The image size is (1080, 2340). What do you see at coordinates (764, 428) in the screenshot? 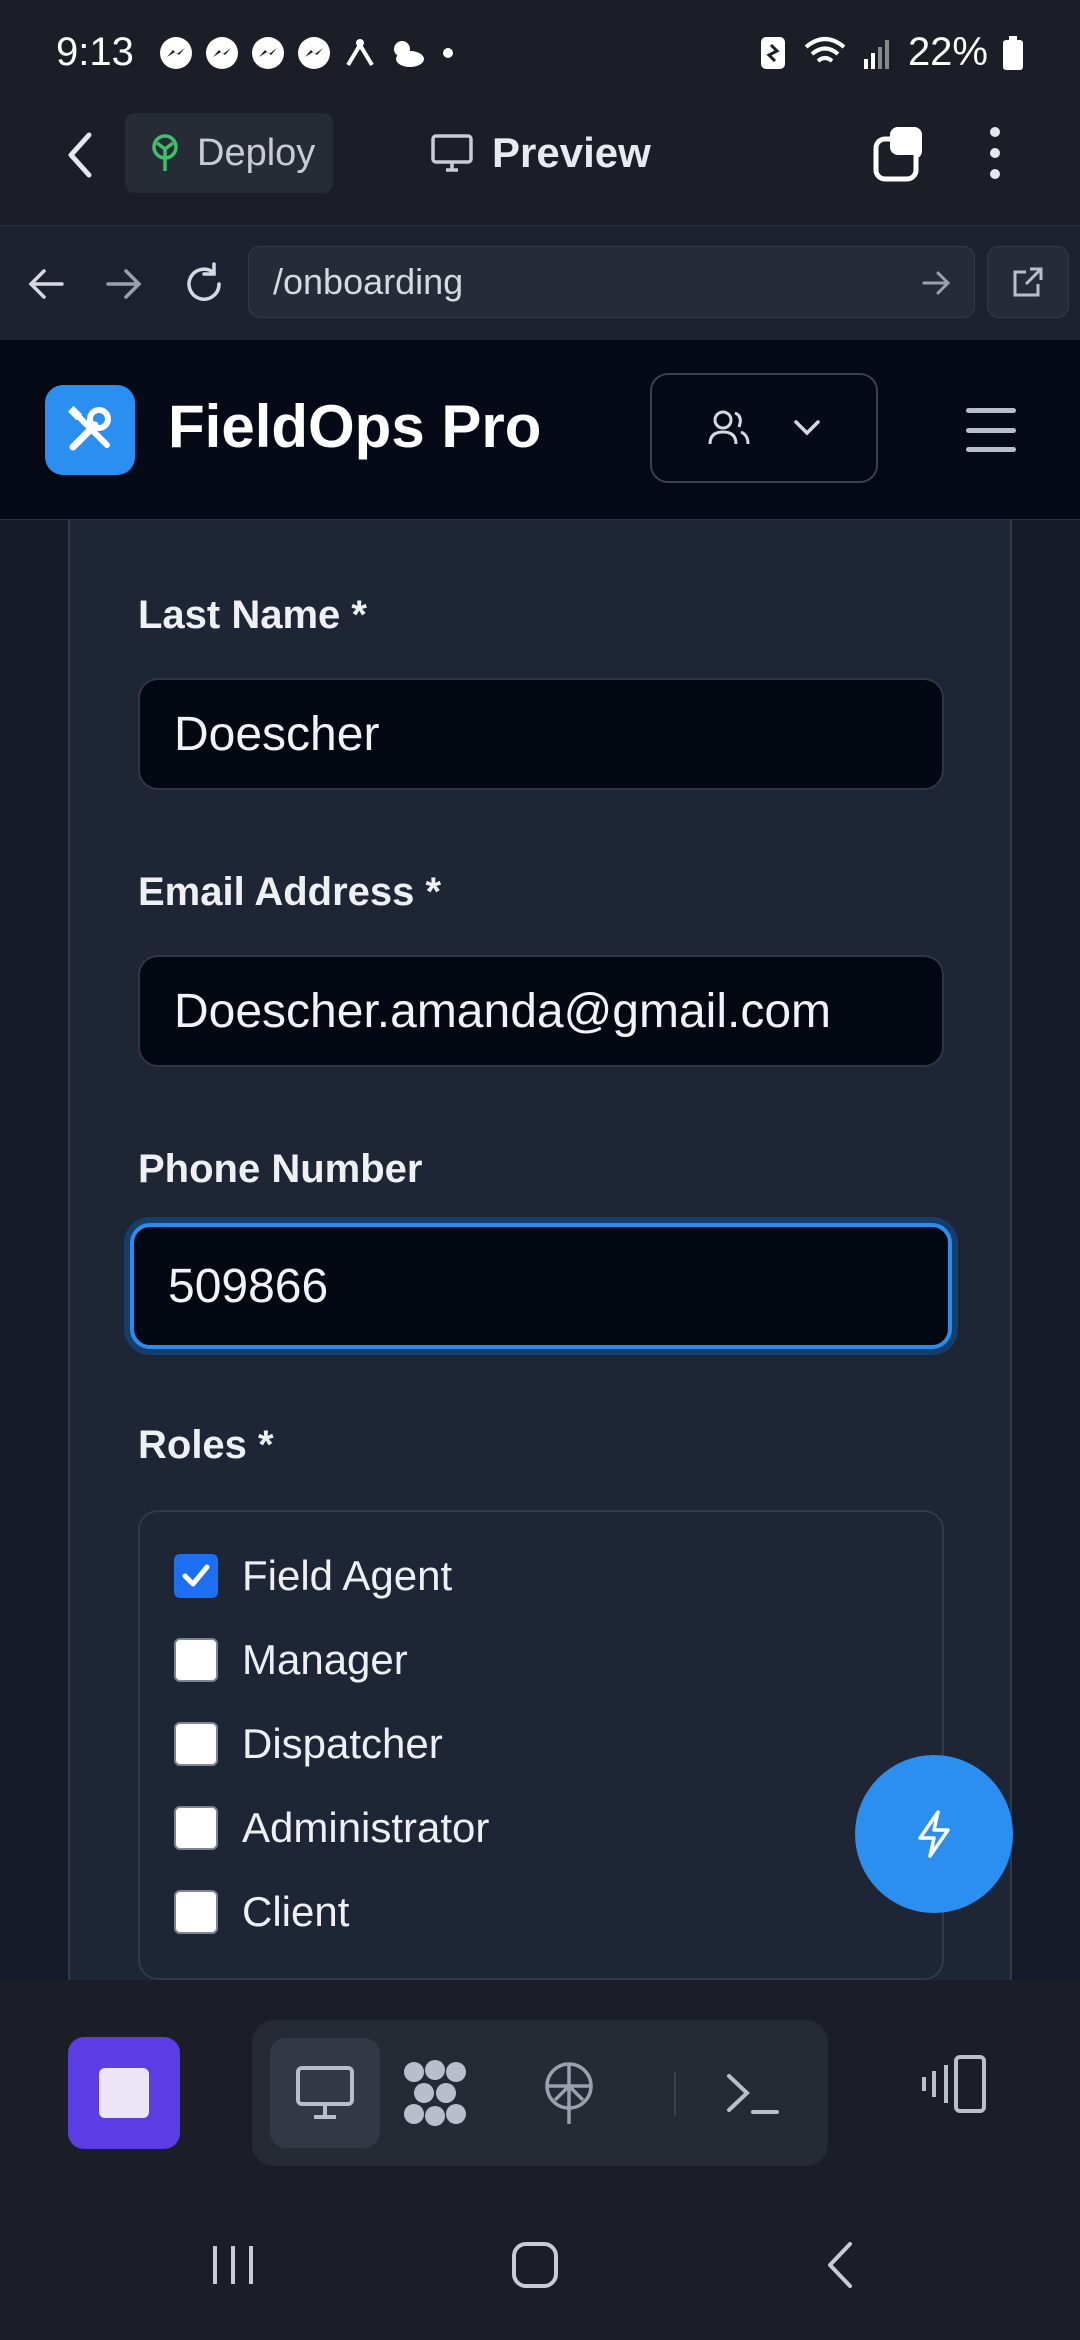
I see `team-switcher` at bounding box center [764, 428].